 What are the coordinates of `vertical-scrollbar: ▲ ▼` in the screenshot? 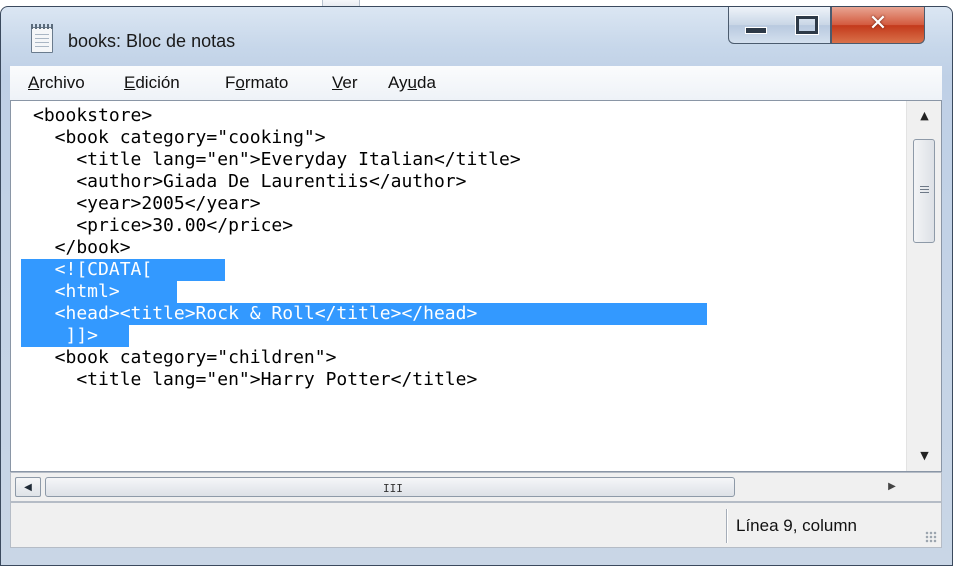 It's located at (923, 286).